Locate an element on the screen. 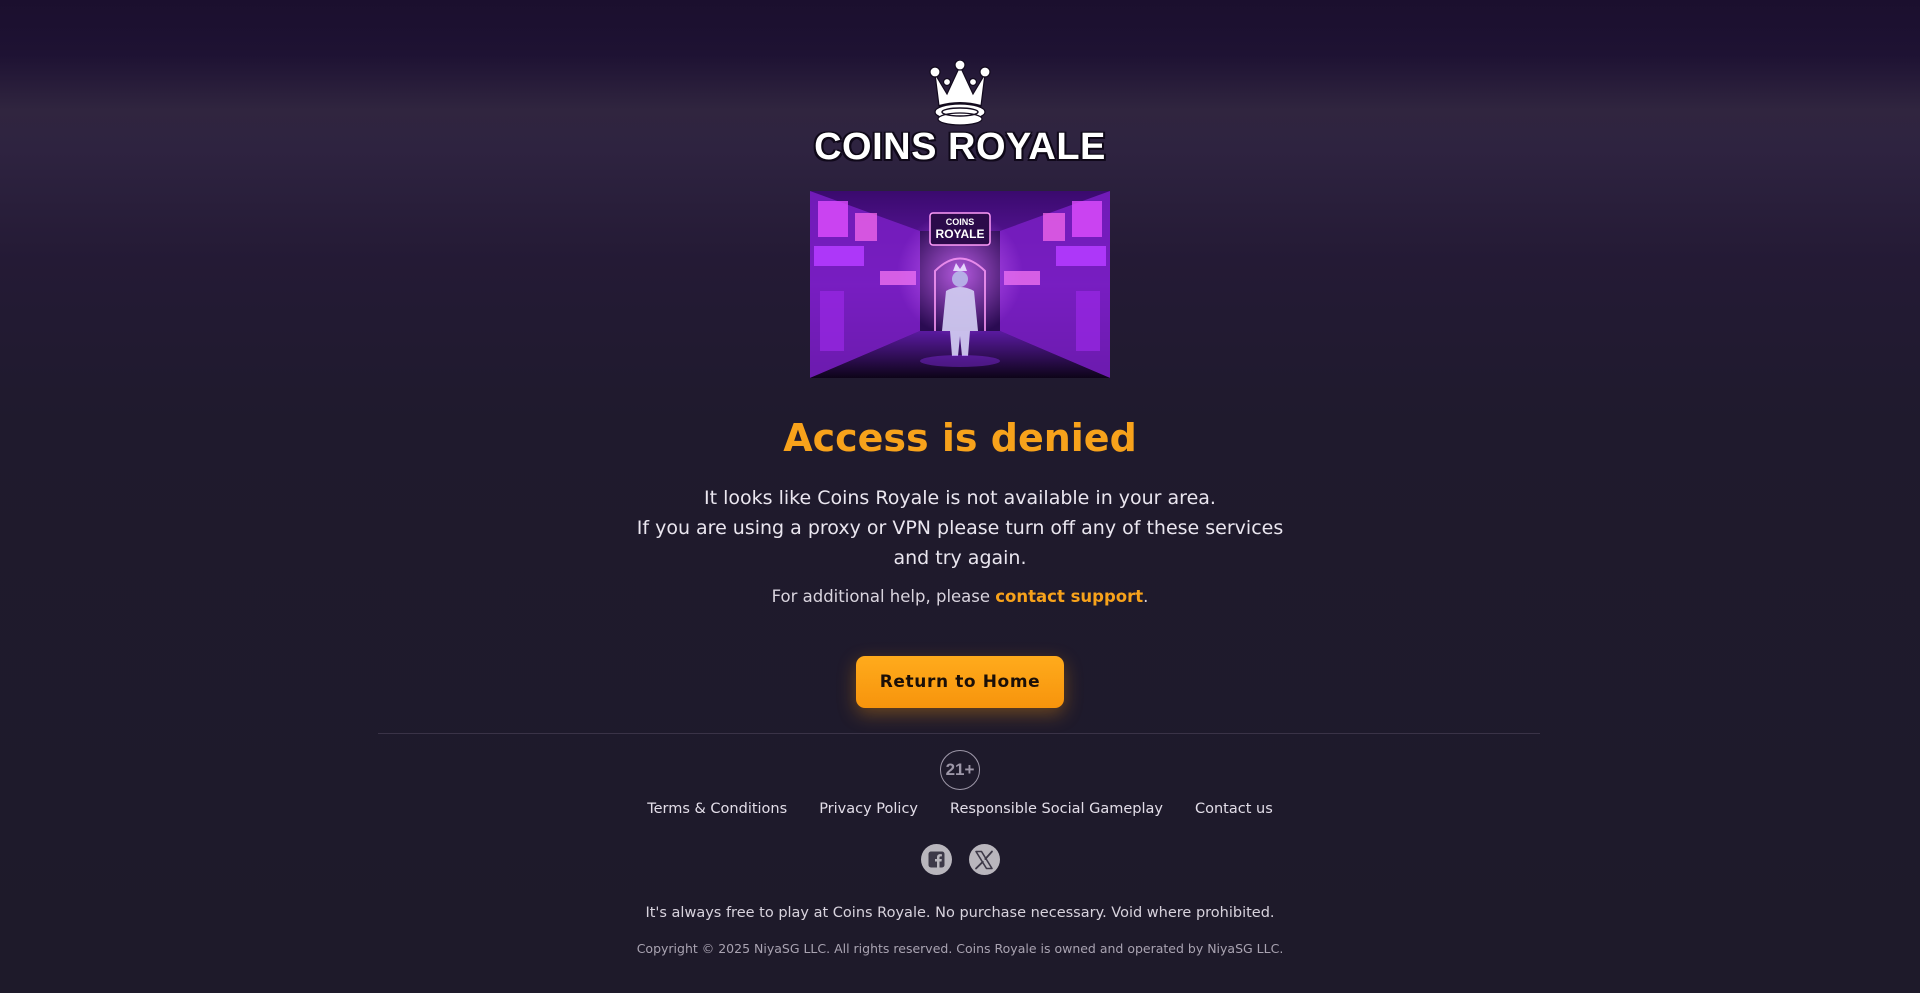  age-badge: 21+ is located at coordinates (960, 770).